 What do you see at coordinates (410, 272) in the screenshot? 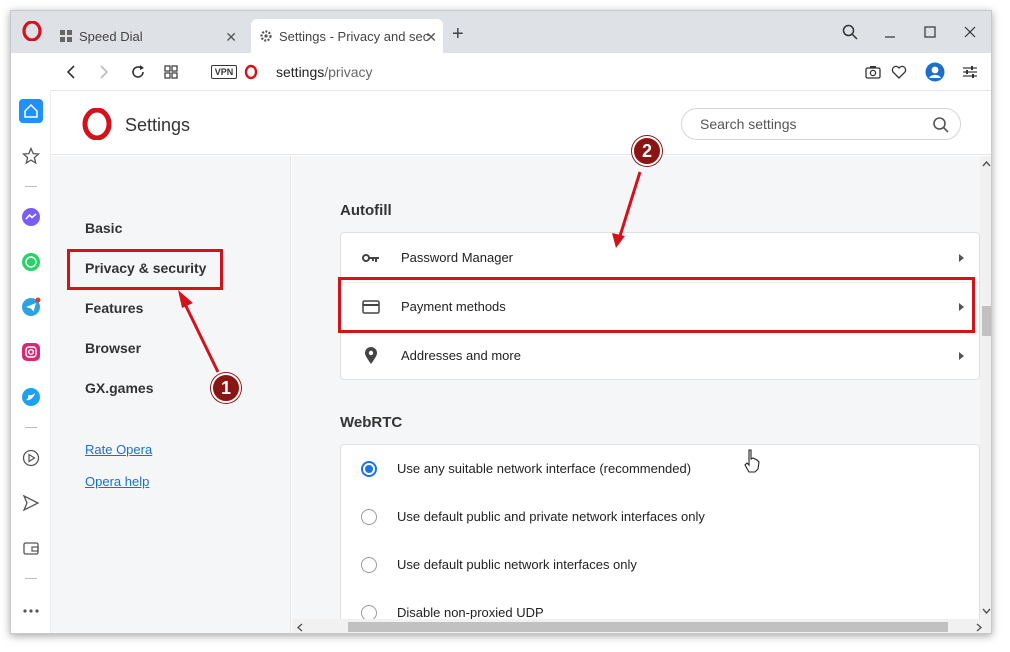
I see `annotation-arrows` at bounding box center [410, 272].